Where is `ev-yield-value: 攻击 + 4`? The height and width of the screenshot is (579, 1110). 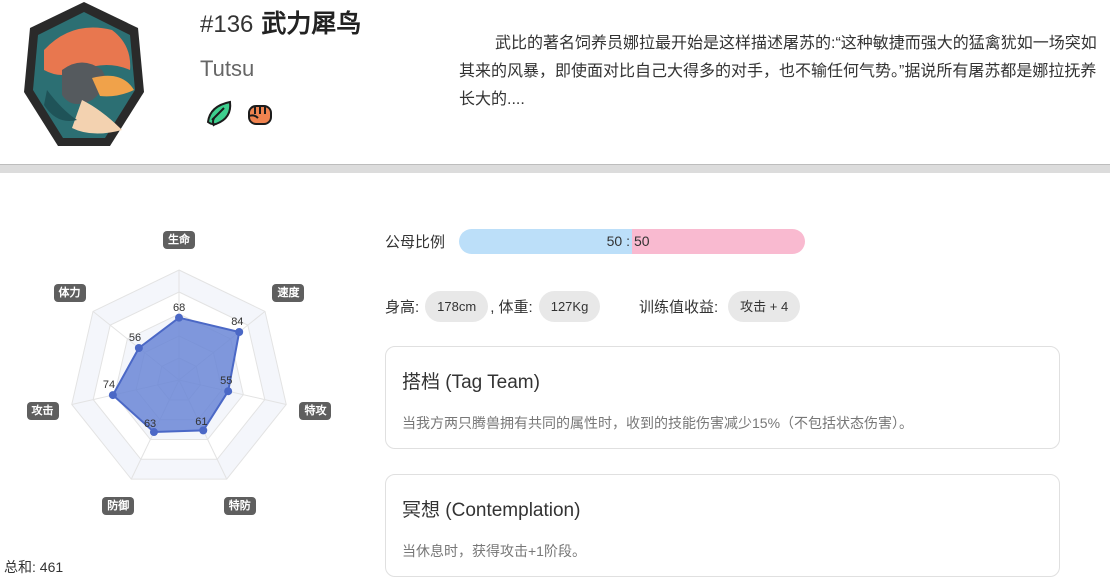 ev-yield-value: 攻击 + 4 is located at coordinates (764, 306).